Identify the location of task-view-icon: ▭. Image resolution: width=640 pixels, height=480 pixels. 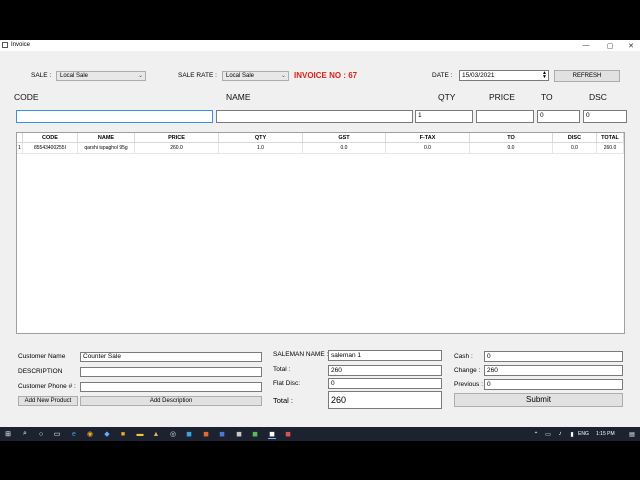
(57, 434).